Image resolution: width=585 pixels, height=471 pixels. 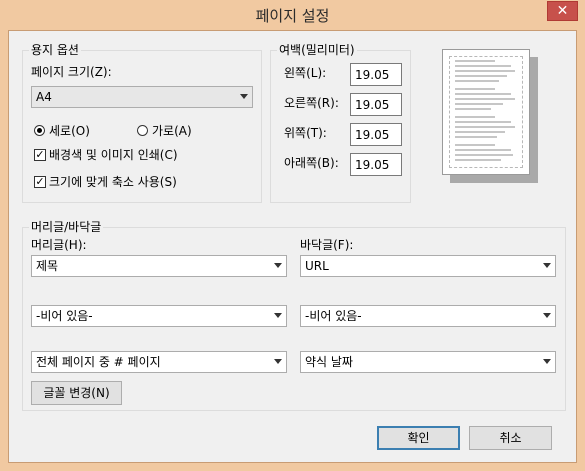 I want to click on top-margin-value: 19.05, so click(x=372, y=135).